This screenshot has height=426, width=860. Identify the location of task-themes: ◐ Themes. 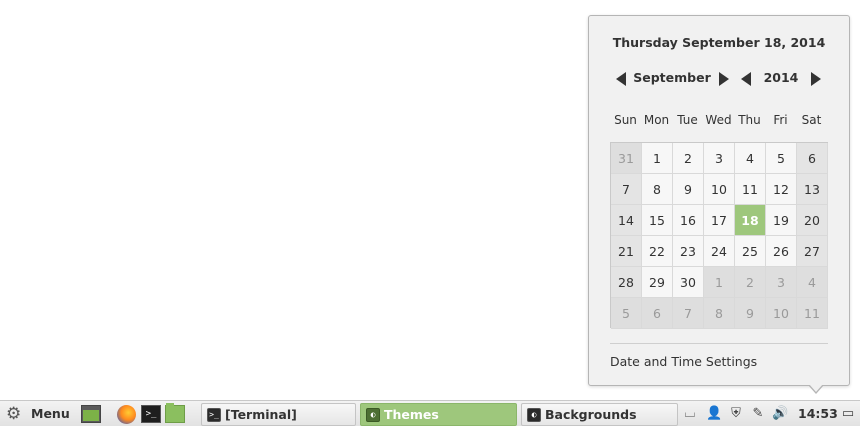
(438, 414).